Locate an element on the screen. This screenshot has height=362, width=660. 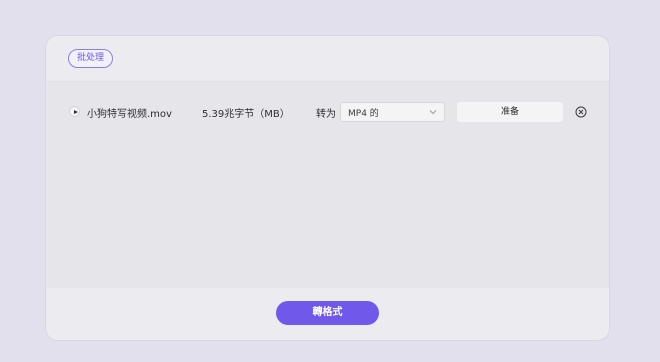
play-icon is located at coordinates (75, 111).